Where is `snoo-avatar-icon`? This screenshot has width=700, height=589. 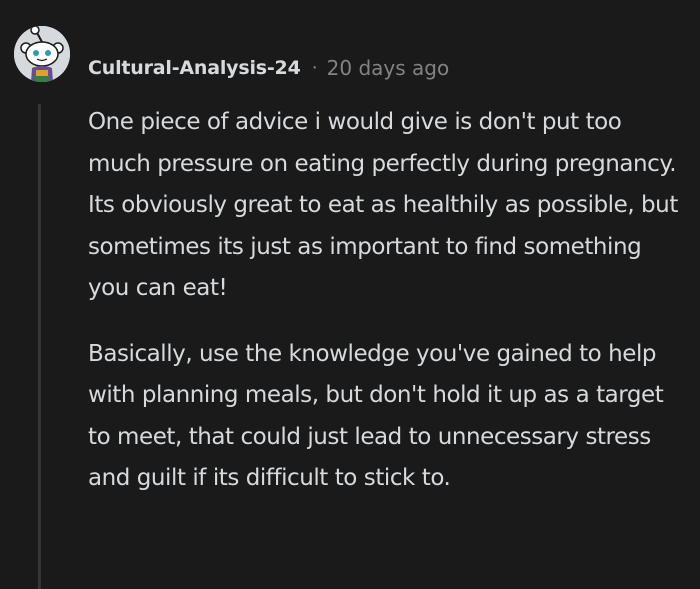
snoo-avatar-icon is located at coordinates (42, 54).